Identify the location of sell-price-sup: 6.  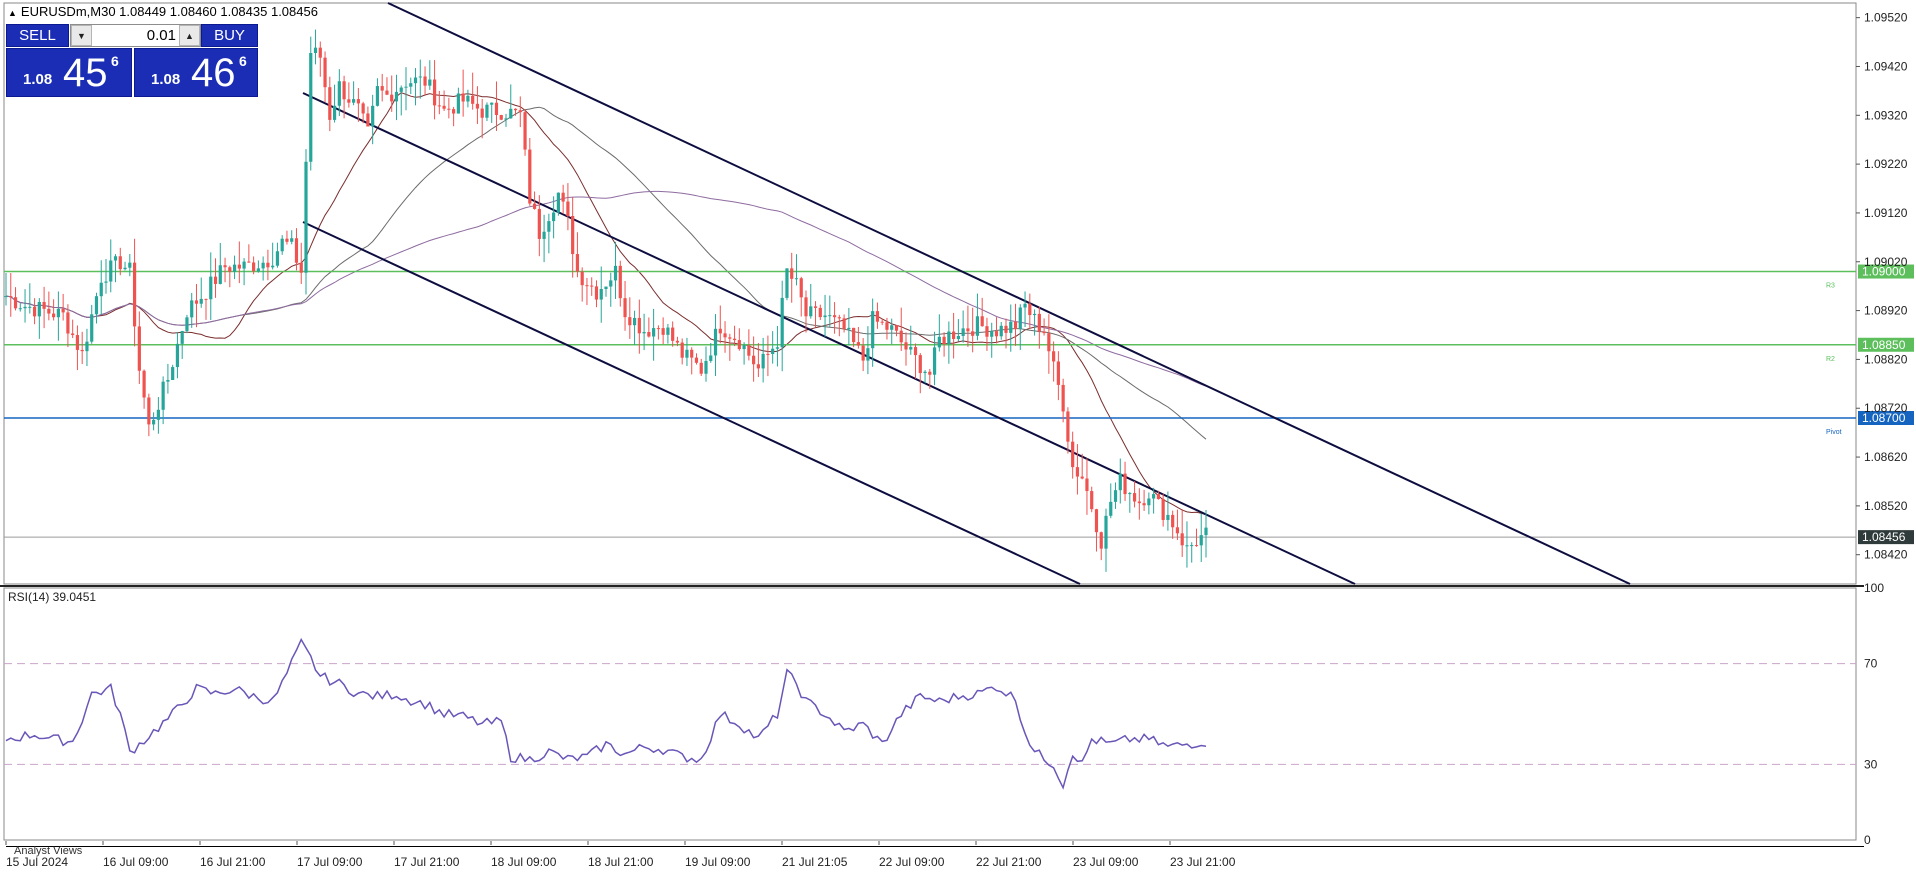
(115, 61).